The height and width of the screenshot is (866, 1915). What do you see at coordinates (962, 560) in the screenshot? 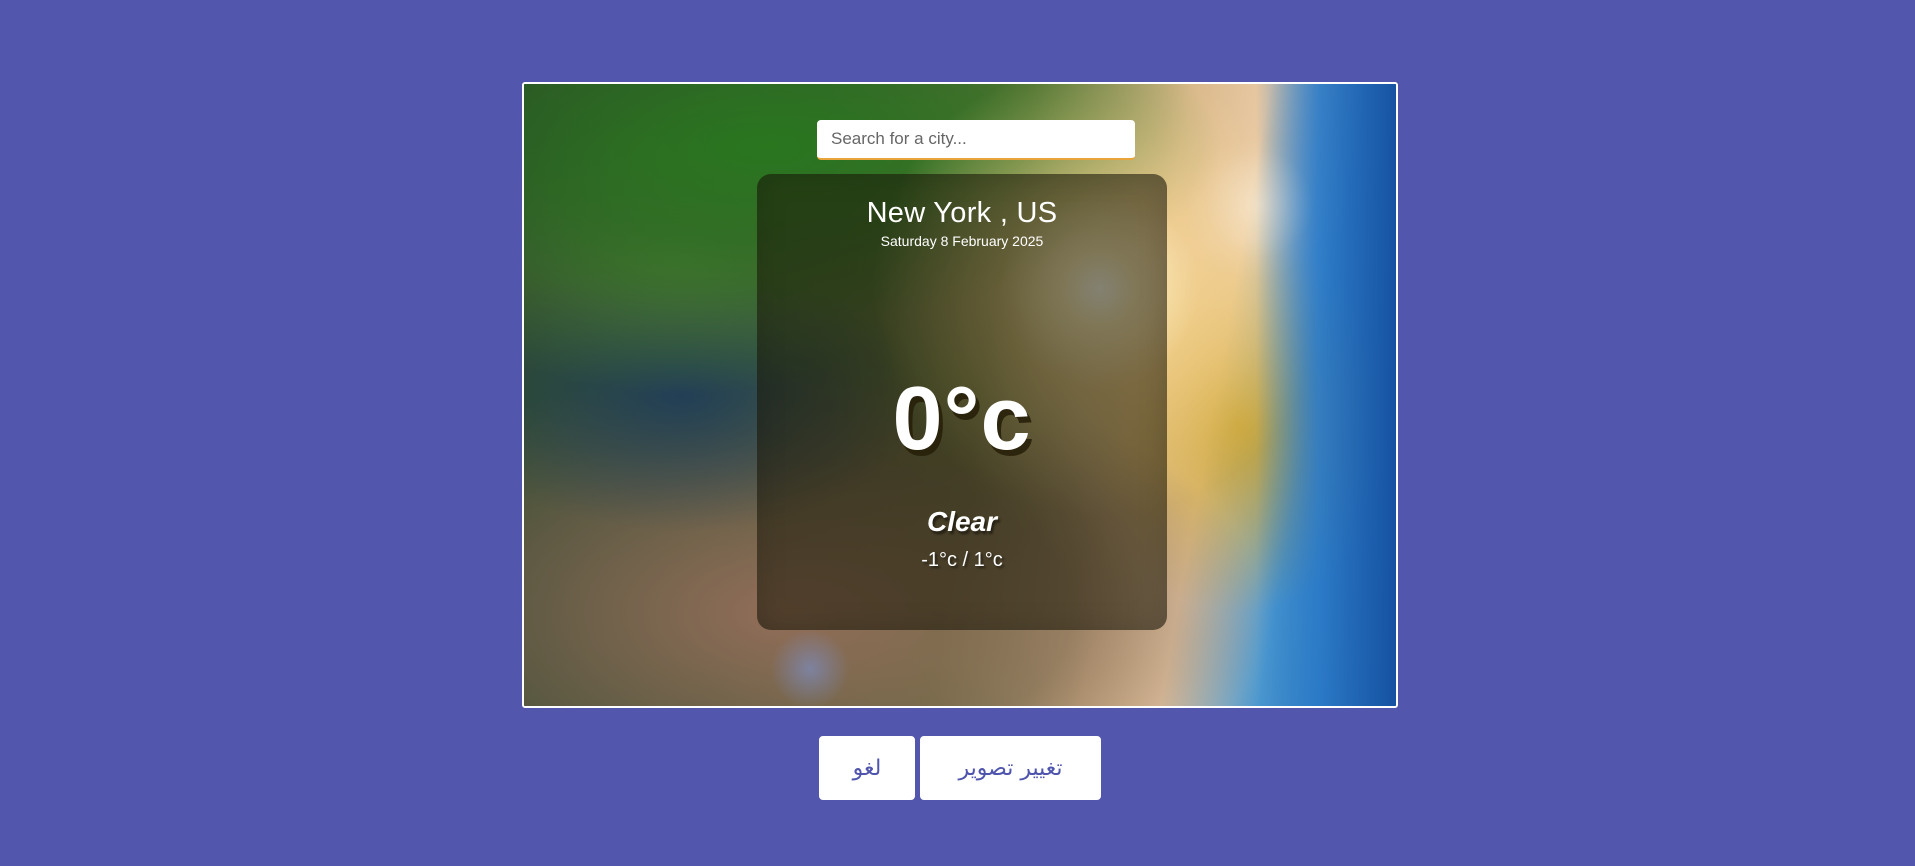
I see `min-max-temperature: -1°c / 1°c` at bounding box center [962, 560].